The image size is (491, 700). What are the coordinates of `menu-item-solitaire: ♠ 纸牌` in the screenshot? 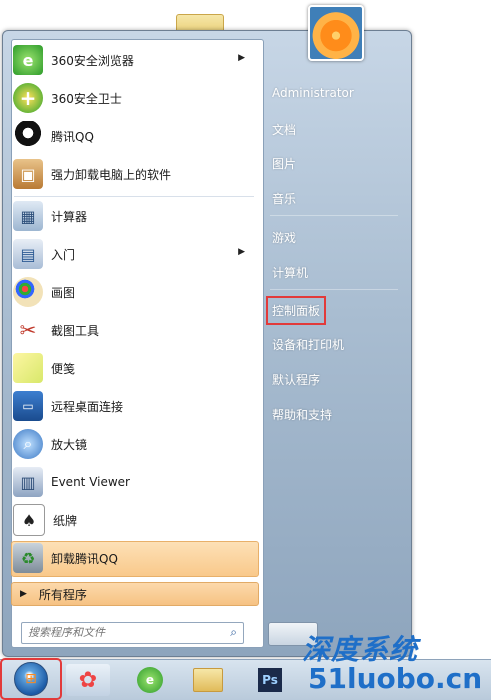 It's located at (132, 520).